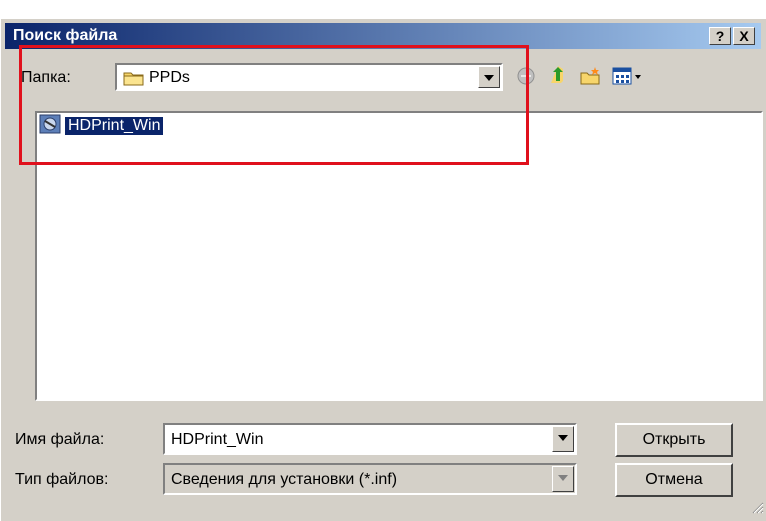 The image size is (766, 521). I want to click on filetype-value: Сведения для установки (*.inf), so click(284, 479).